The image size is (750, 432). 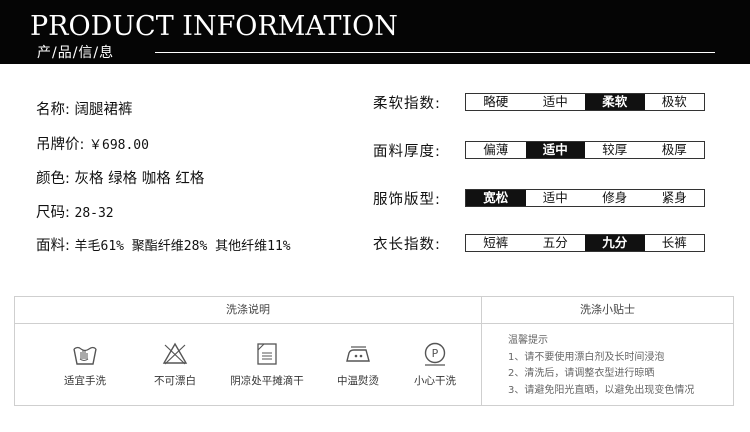 What do you see at coordinates (674, 242) in the screenshot?
I see `scale-option: 长裤` at bounding box center [674, 242].